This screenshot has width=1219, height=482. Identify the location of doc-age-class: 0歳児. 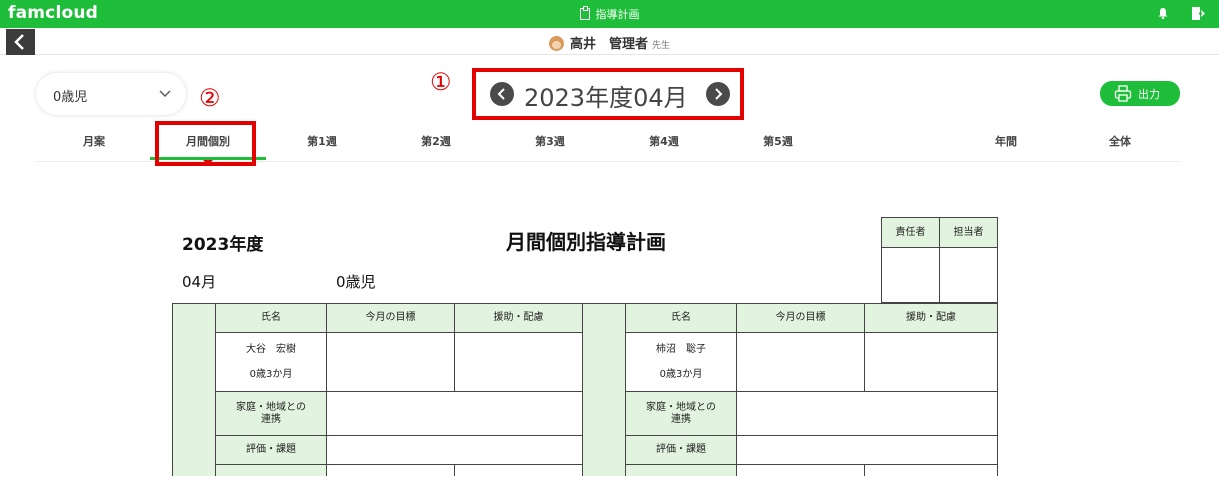
(356, 282).